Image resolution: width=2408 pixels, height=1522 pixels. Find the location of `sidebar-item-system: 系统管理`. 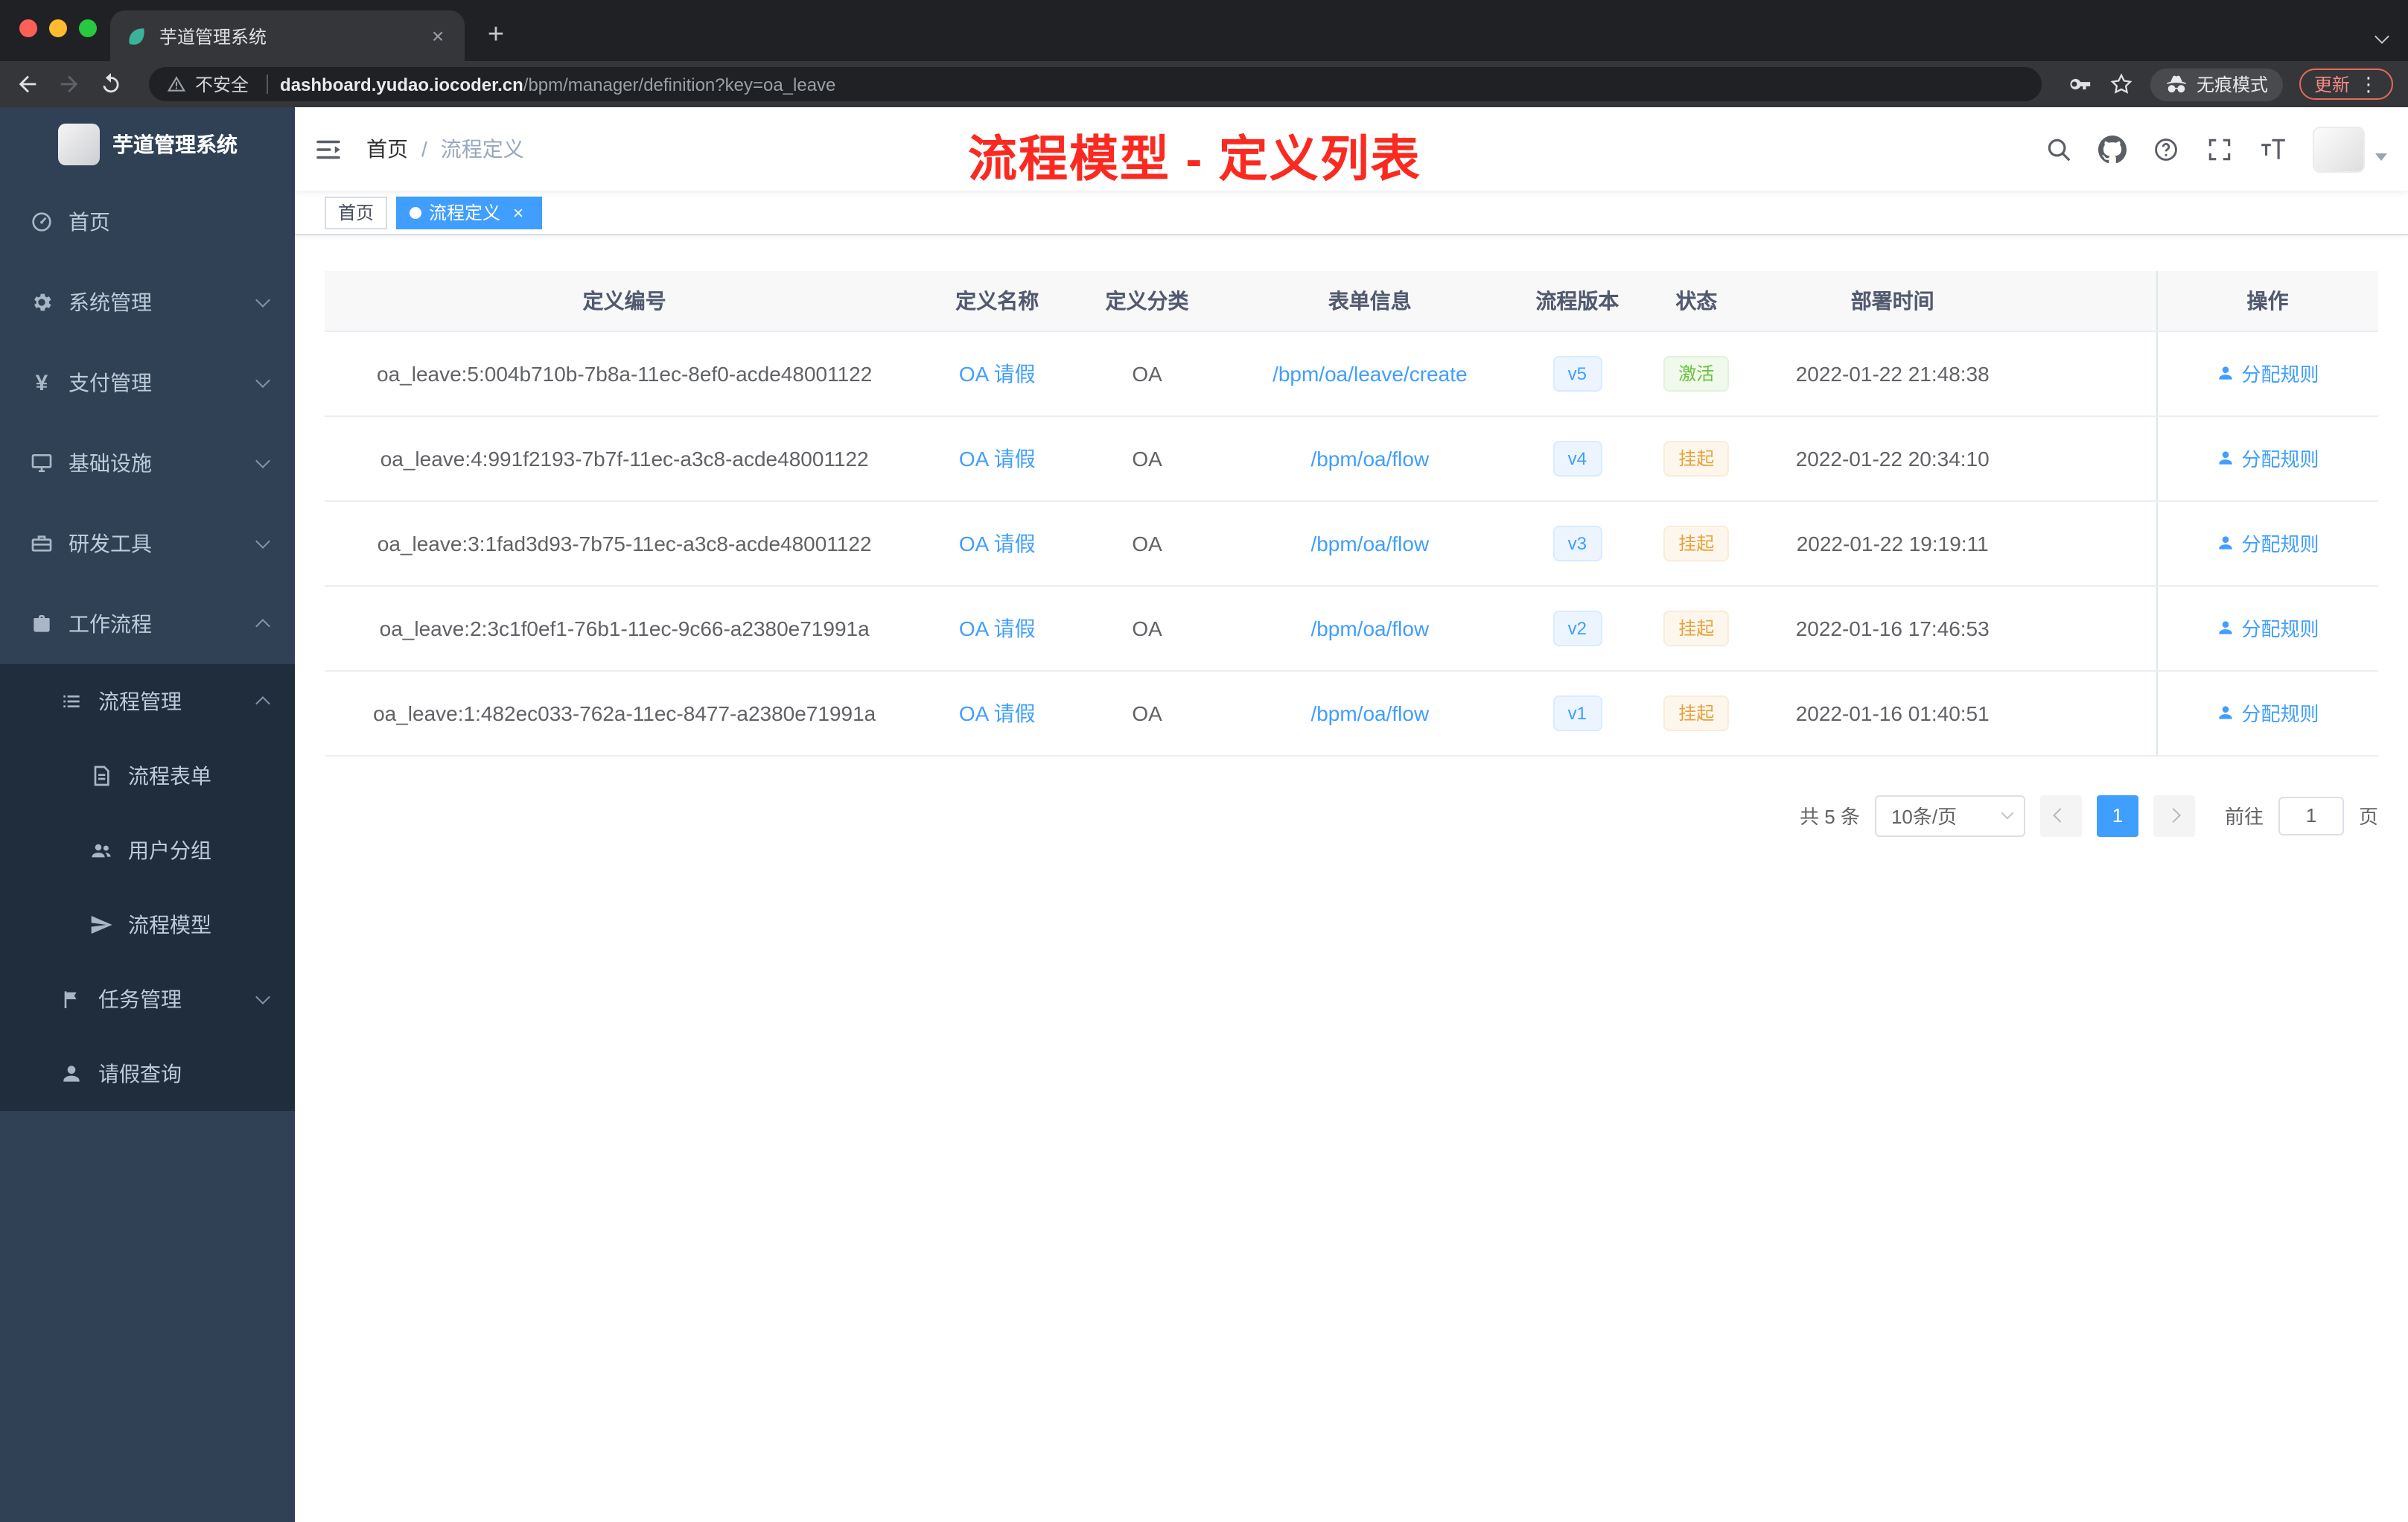

sidebar-item-system: 系统管理 is located at coordinates (147, 302).